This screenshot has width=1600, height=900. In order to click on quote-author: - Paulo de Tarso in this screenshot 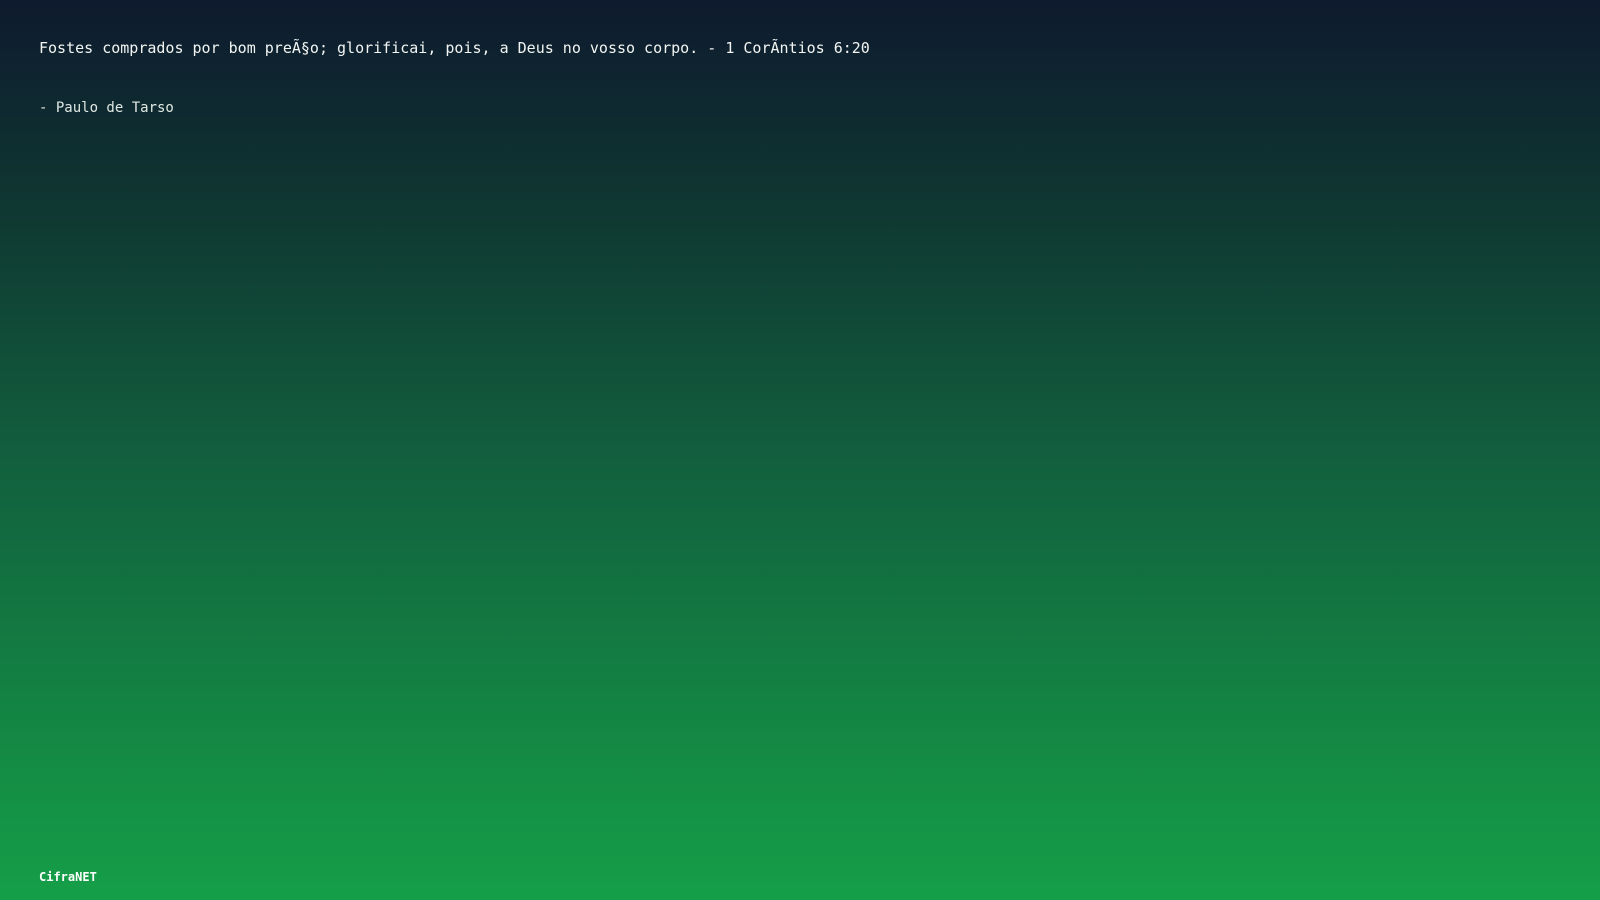, I will do `click(106, 108)`.